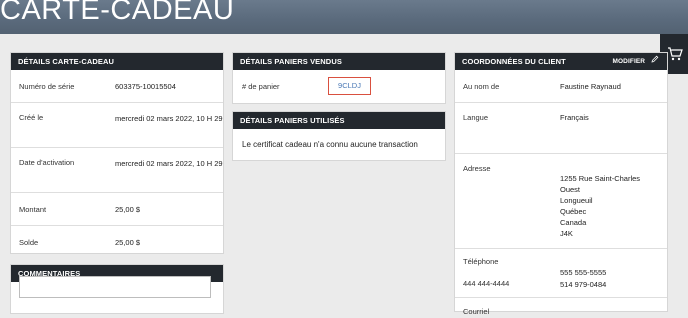 This screenshot has width=688, height=318. What do you see at coordinates (117, 61) in the screenshot?
I see `gift-card-details-heading: DÉTAILS CARTE-CADEAU` at bounding box center [117, 61].